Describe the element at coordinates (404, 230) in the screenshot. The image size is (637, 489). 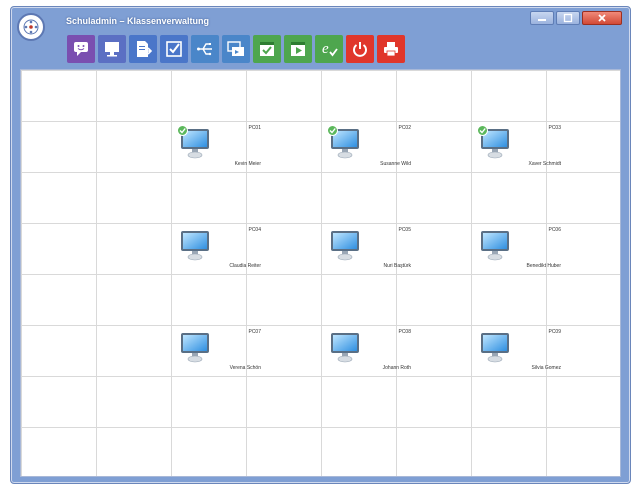
I see `pc-id-label: PC05` at that location.